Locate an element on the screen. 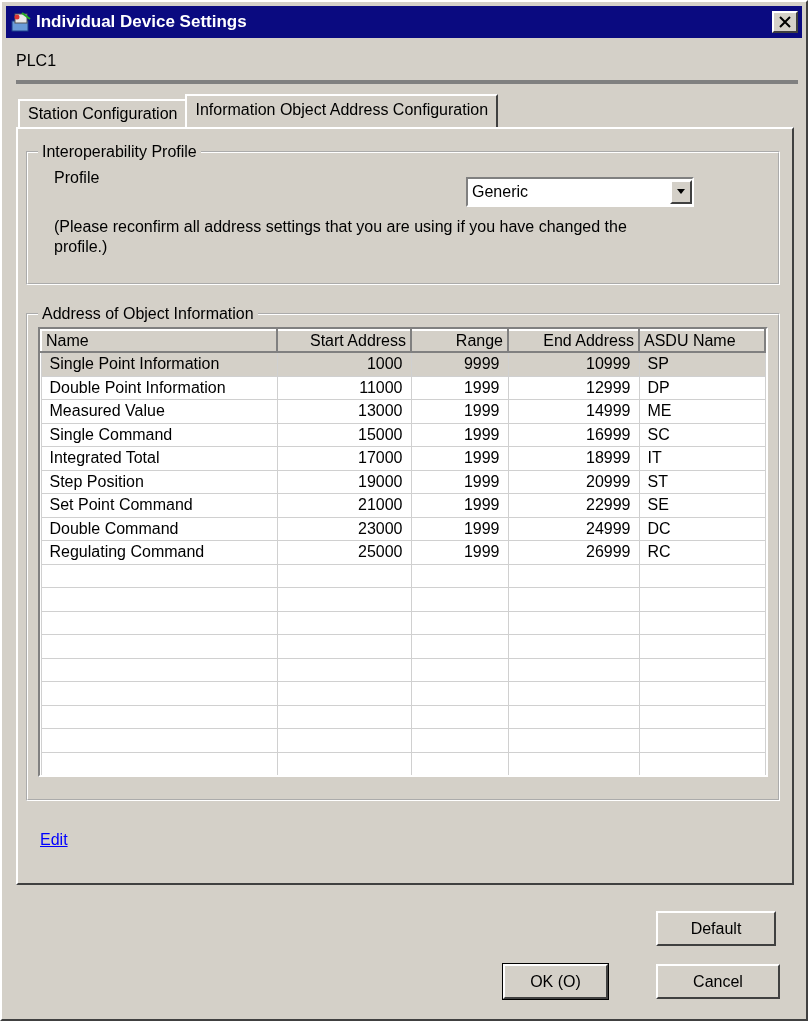  table-cell: 18999 is located at coordinates (573, 458).